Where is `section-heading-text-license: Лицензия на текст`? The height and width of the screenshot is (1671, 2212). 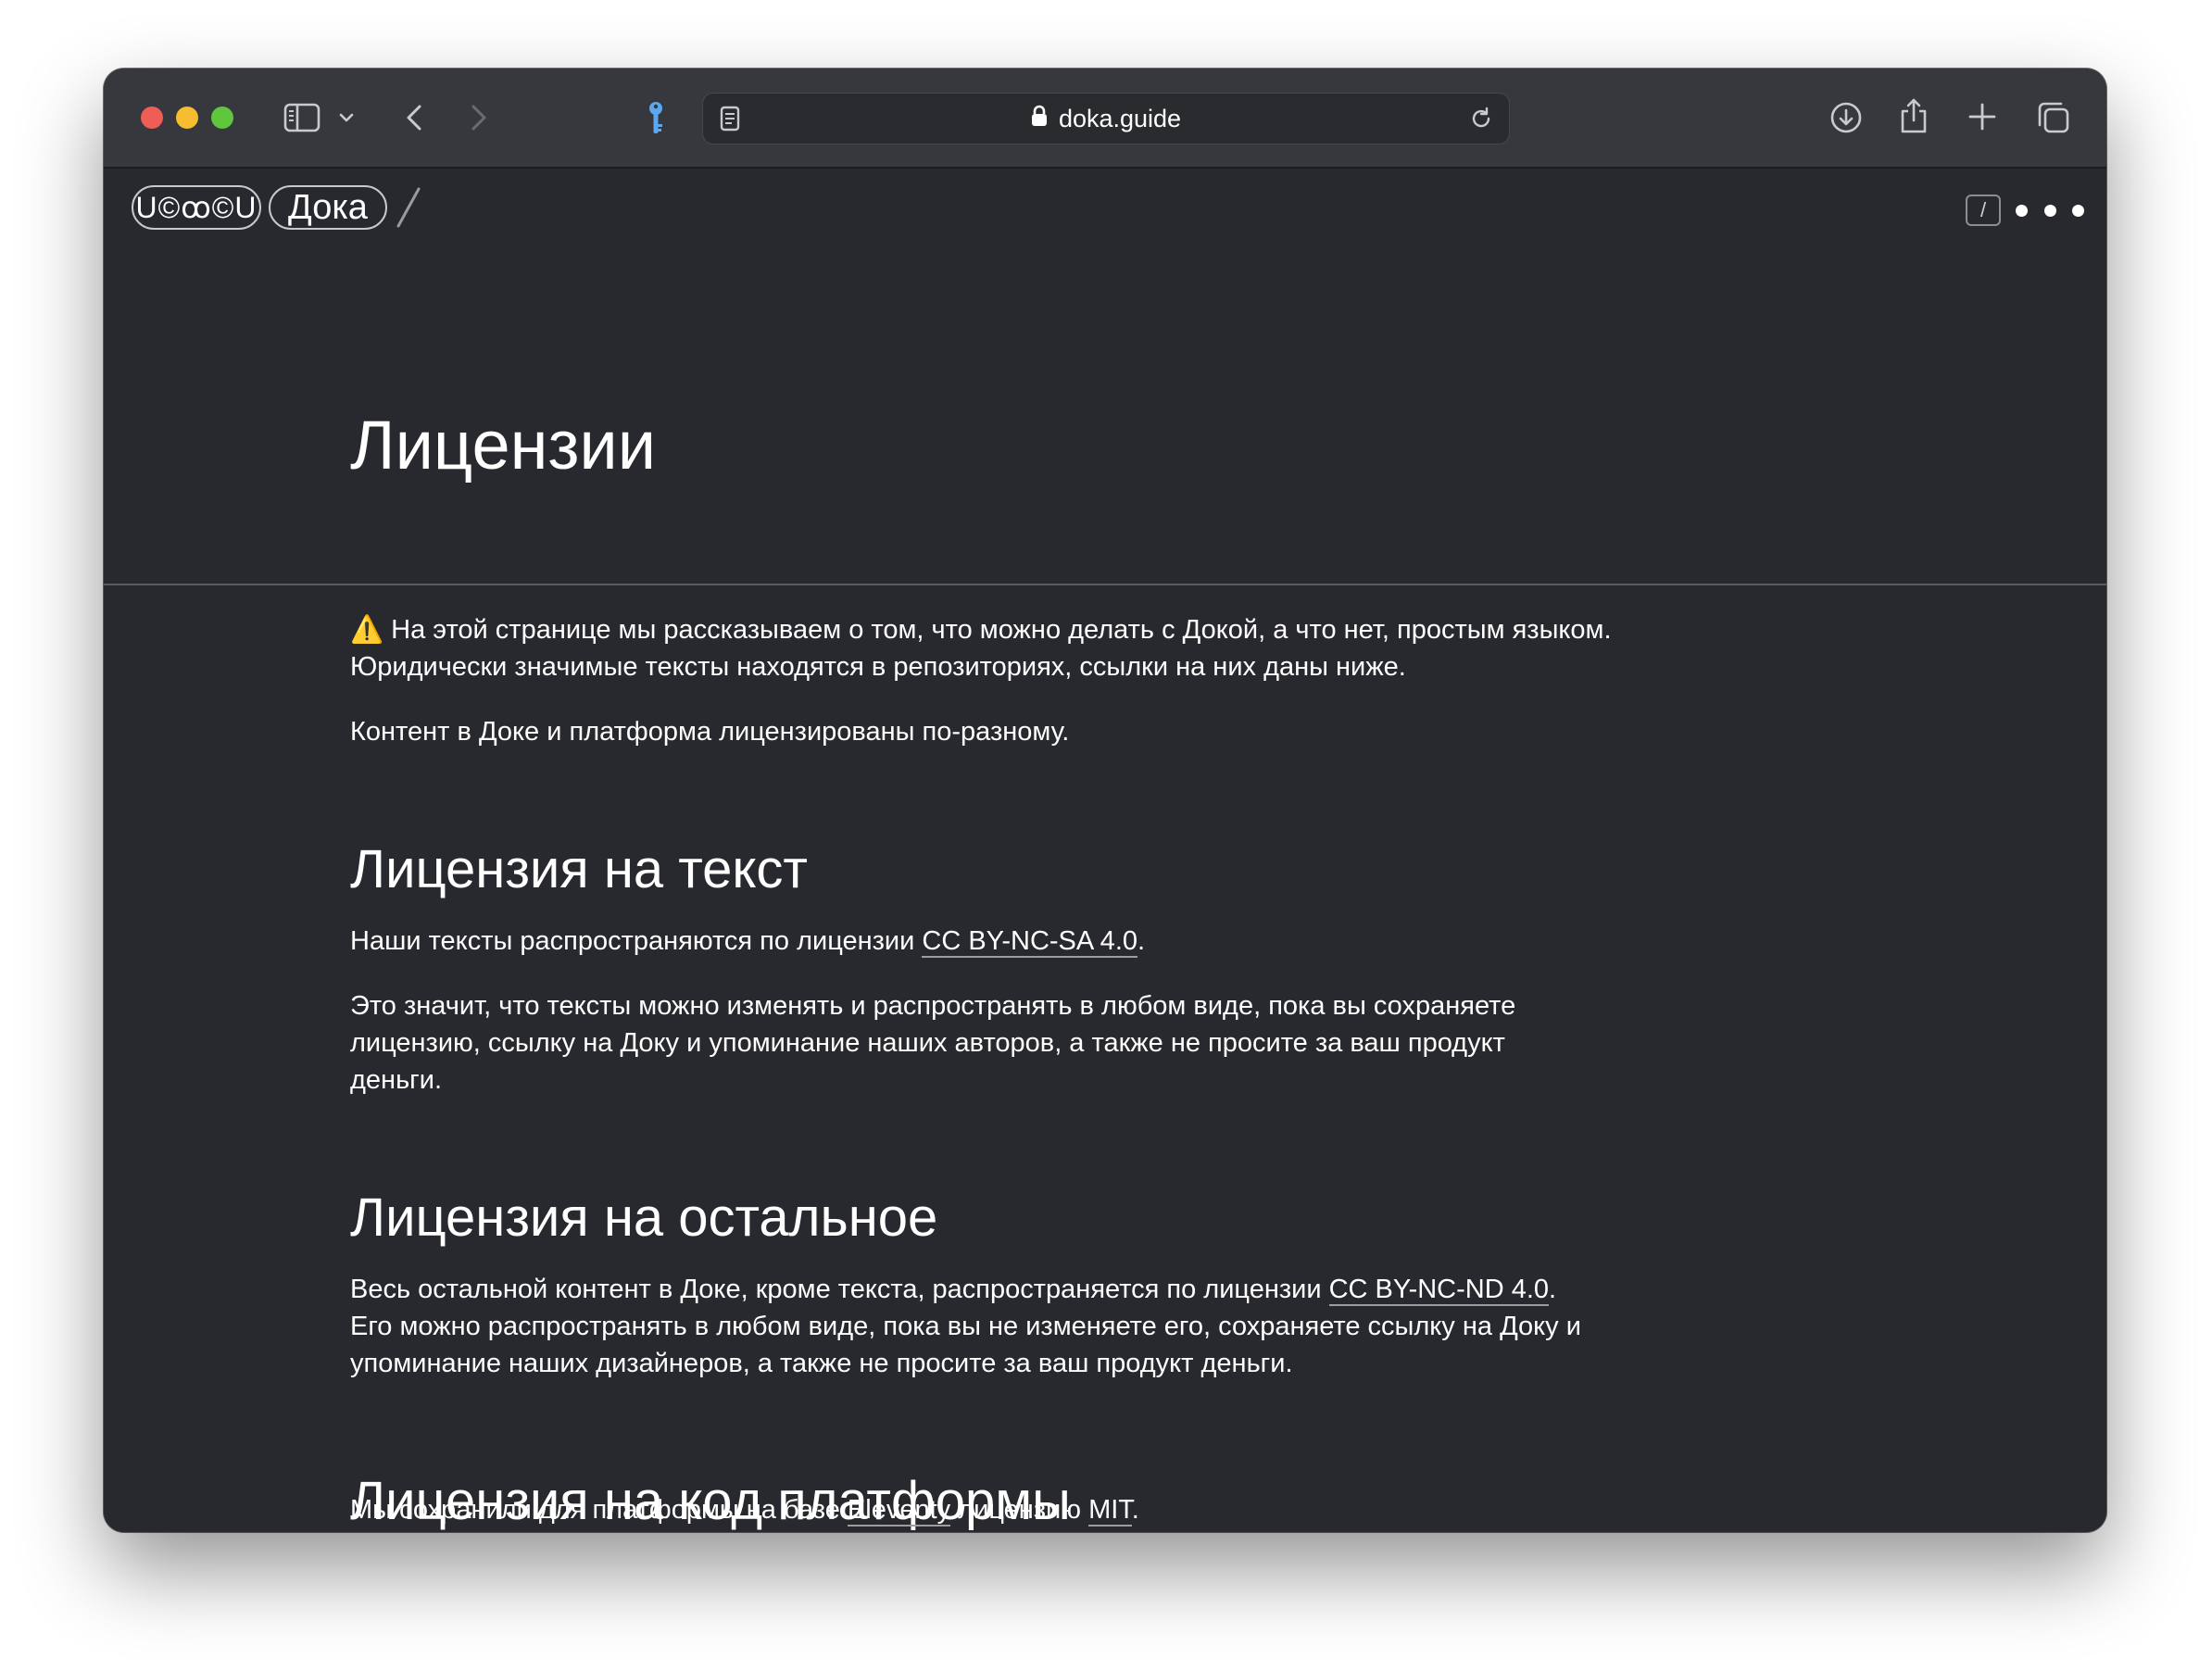
section-heading-text-license: Лицензия на текст is located at coordinates (579, 869).